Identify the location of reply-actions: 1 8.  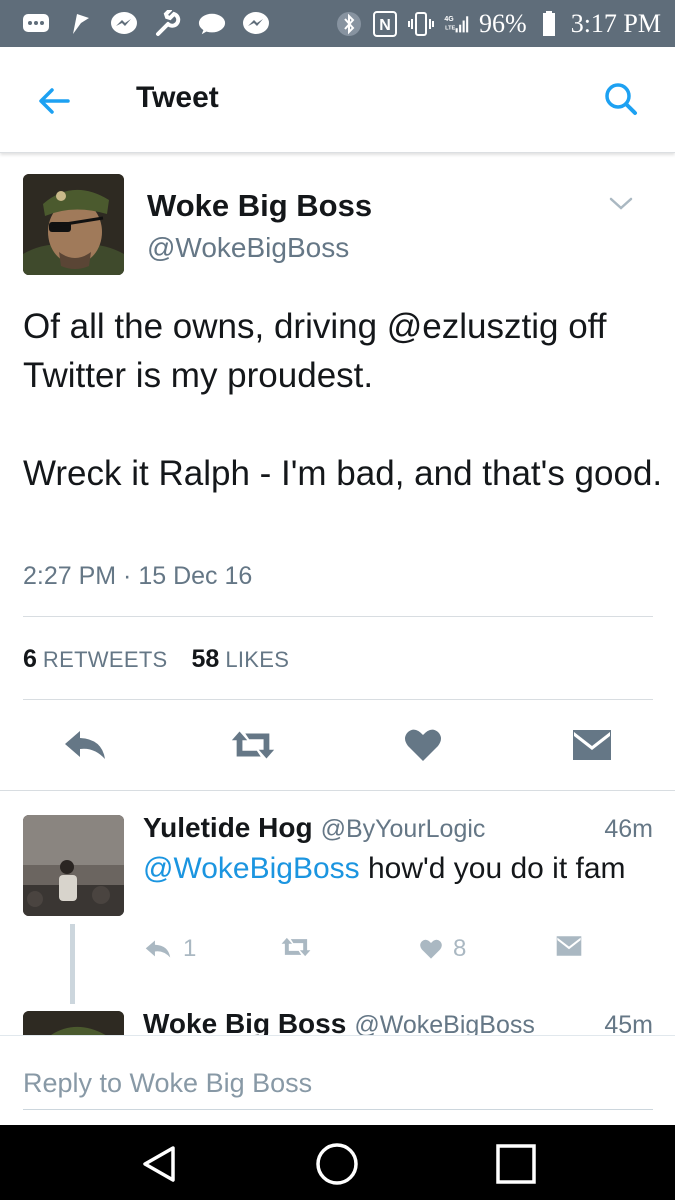
(398, 953).